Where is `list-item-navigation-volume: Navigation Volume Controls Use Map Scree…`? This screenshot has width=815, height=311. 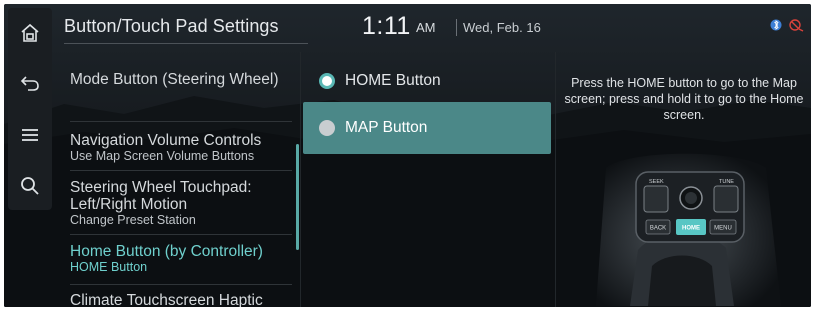
list-item-navigation-volume: Navigation Volume Controls Use Map Scree… is located at coordinates (181, 148).